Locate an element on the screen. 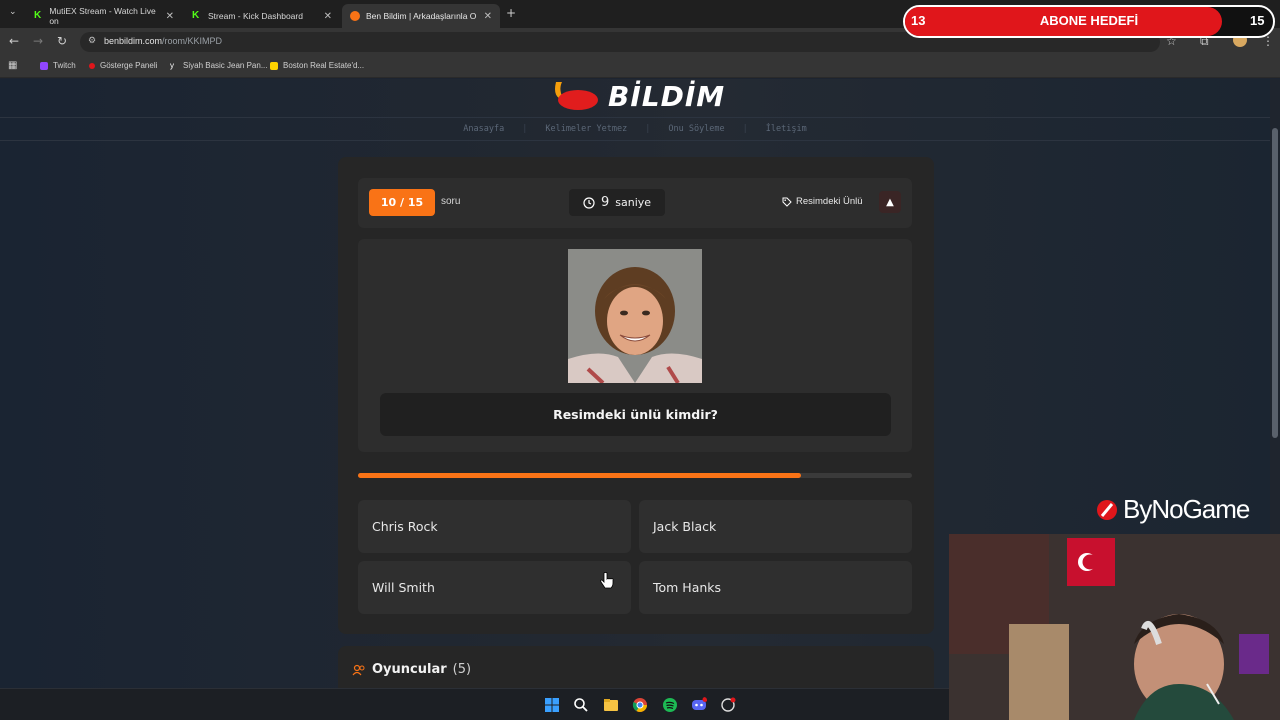 The height and width of the screenshot is (720, 1280). subscriber-goal-target: 15 is located at coordinates (1257, 20).